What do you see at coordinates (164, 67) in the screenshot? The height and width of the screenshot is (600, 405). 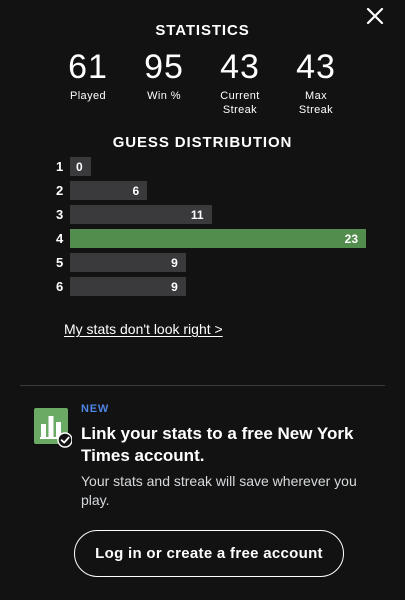 I see `stat-value: 95` at bounding box center [164, 67].